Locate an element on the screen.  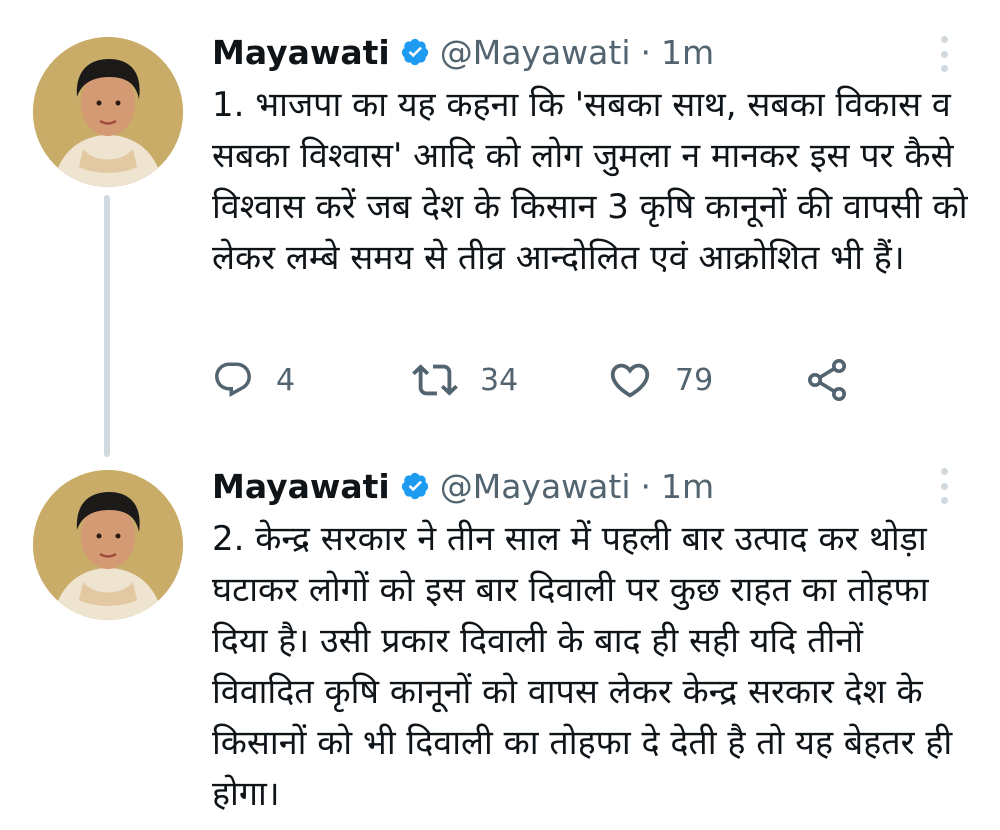
like-count: 79 is located at coordinates (694, 380).